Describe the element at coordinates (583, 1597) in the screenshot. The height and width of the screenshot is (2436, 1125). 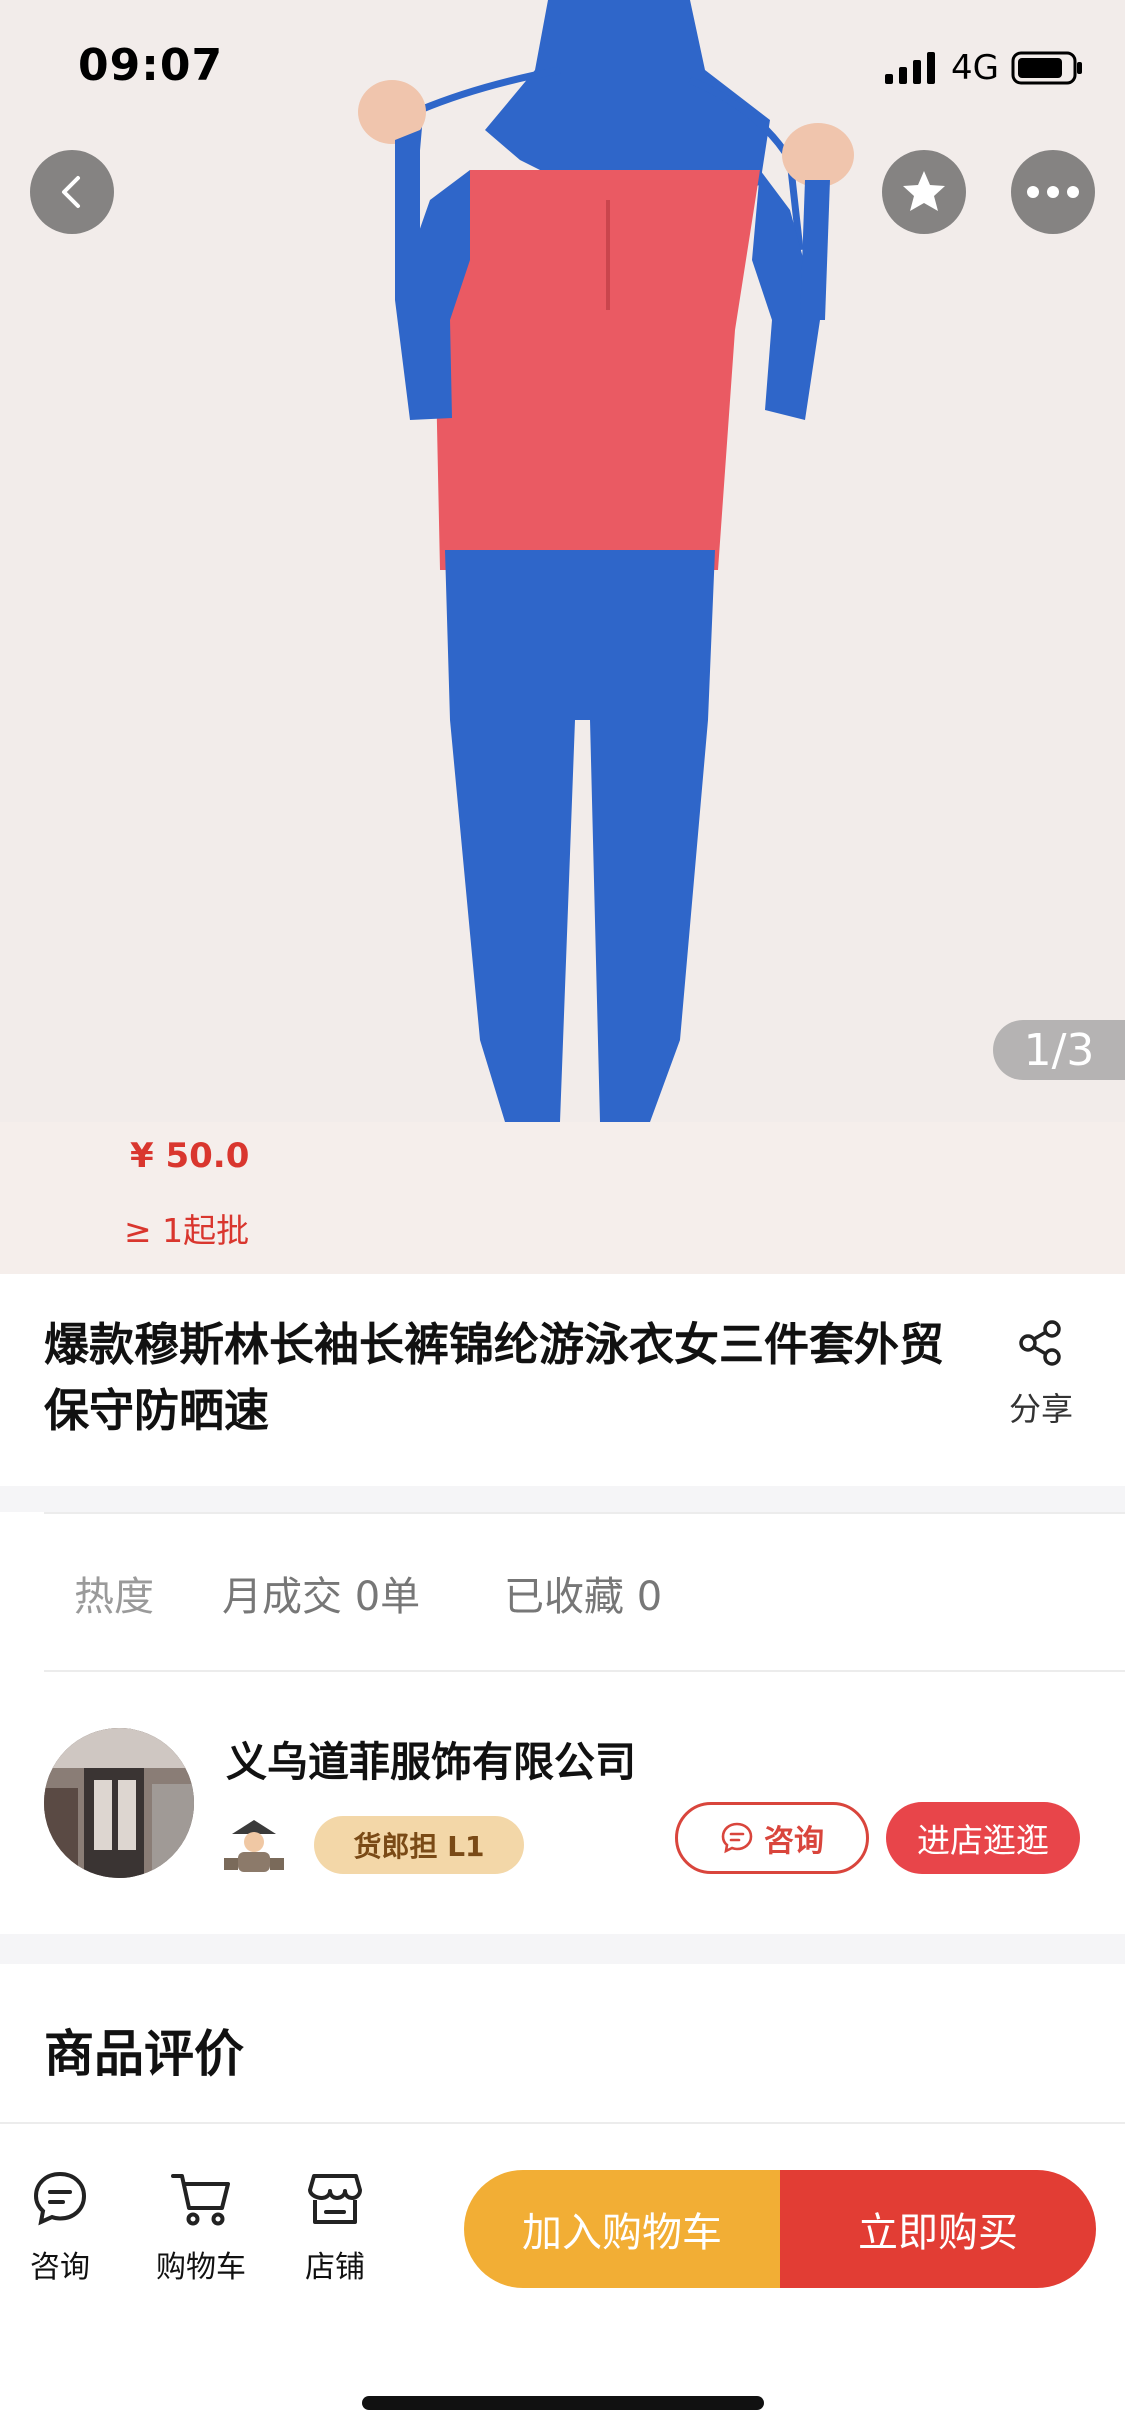
I see `stat-favorites: 已收藏 0` at that location.